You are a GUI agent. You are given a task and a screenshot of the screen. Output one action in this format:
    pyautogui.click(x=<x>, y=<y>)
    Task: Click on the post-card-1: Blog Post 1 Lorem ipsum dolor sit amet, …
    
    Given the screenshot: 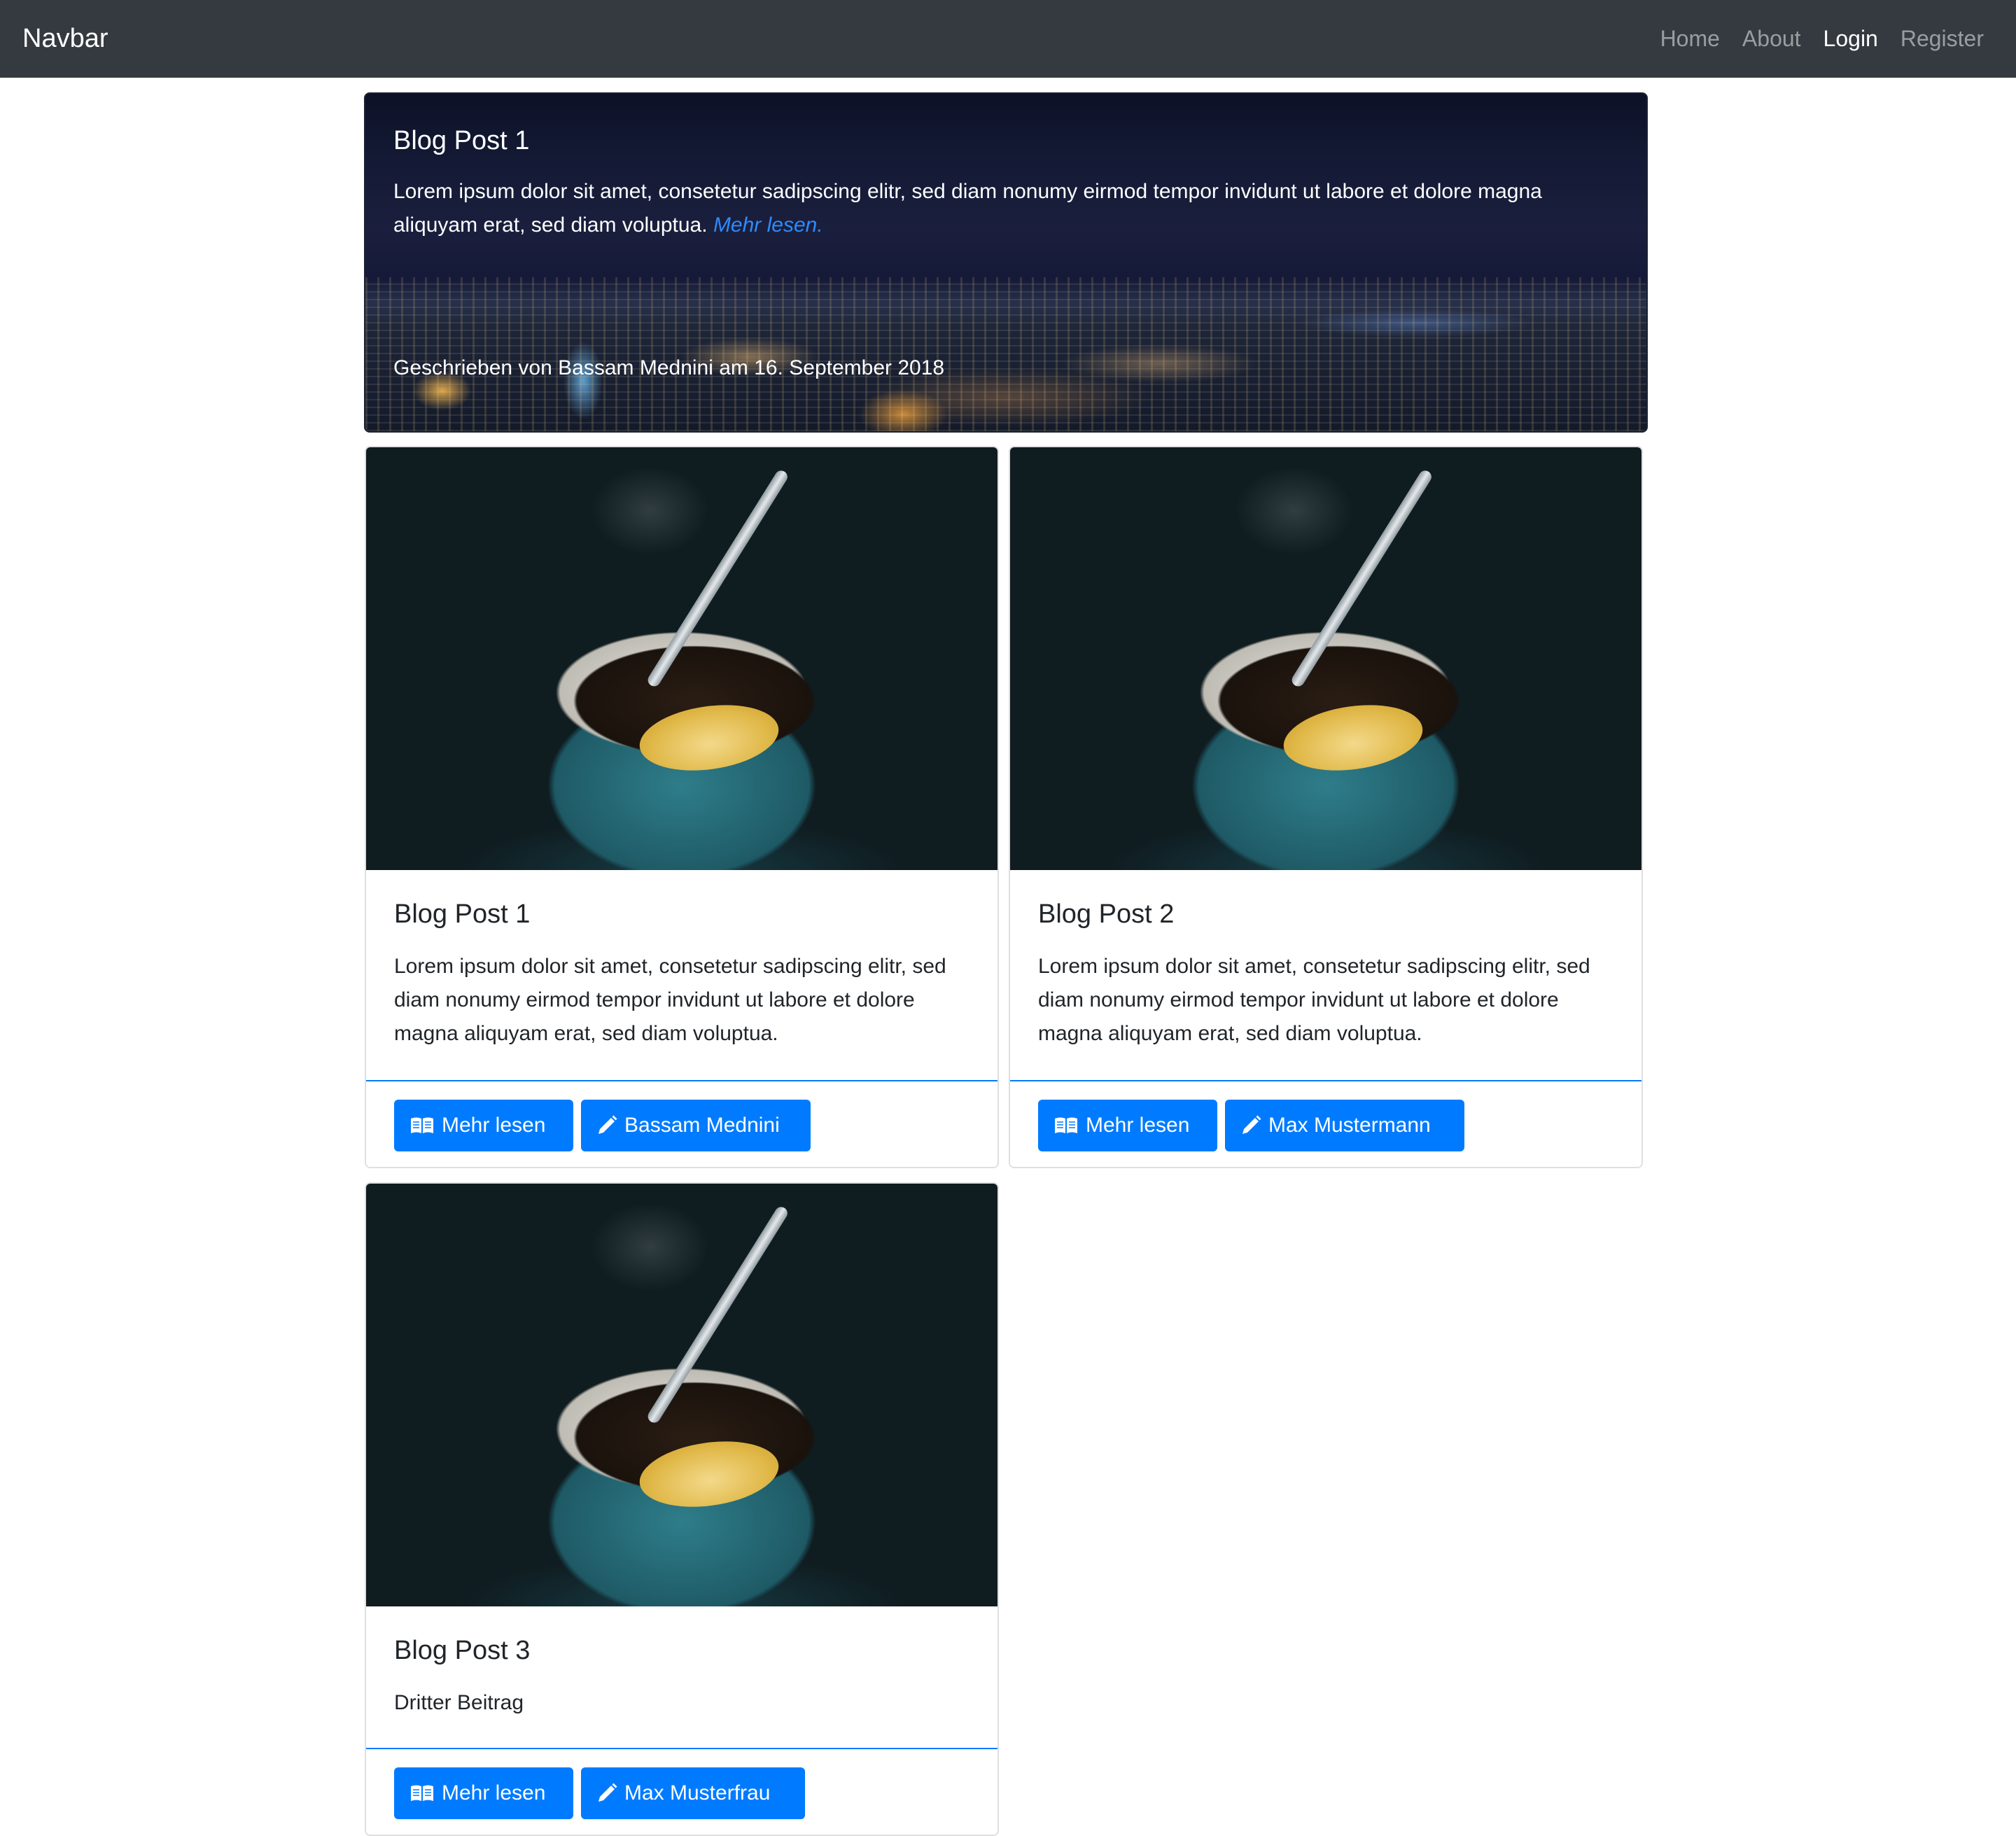 What is the action you would take?
    pyautogui.click(x=682, y=807)
    